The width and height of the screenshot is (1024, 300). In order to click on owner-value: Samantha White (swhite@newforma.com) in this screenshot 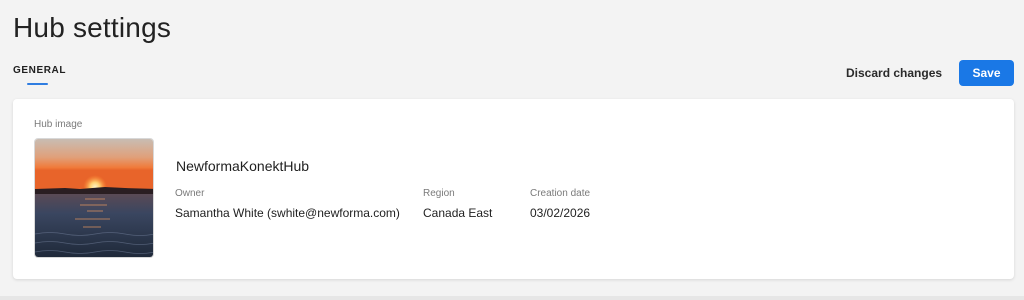, I will do `click(287, 213)`.